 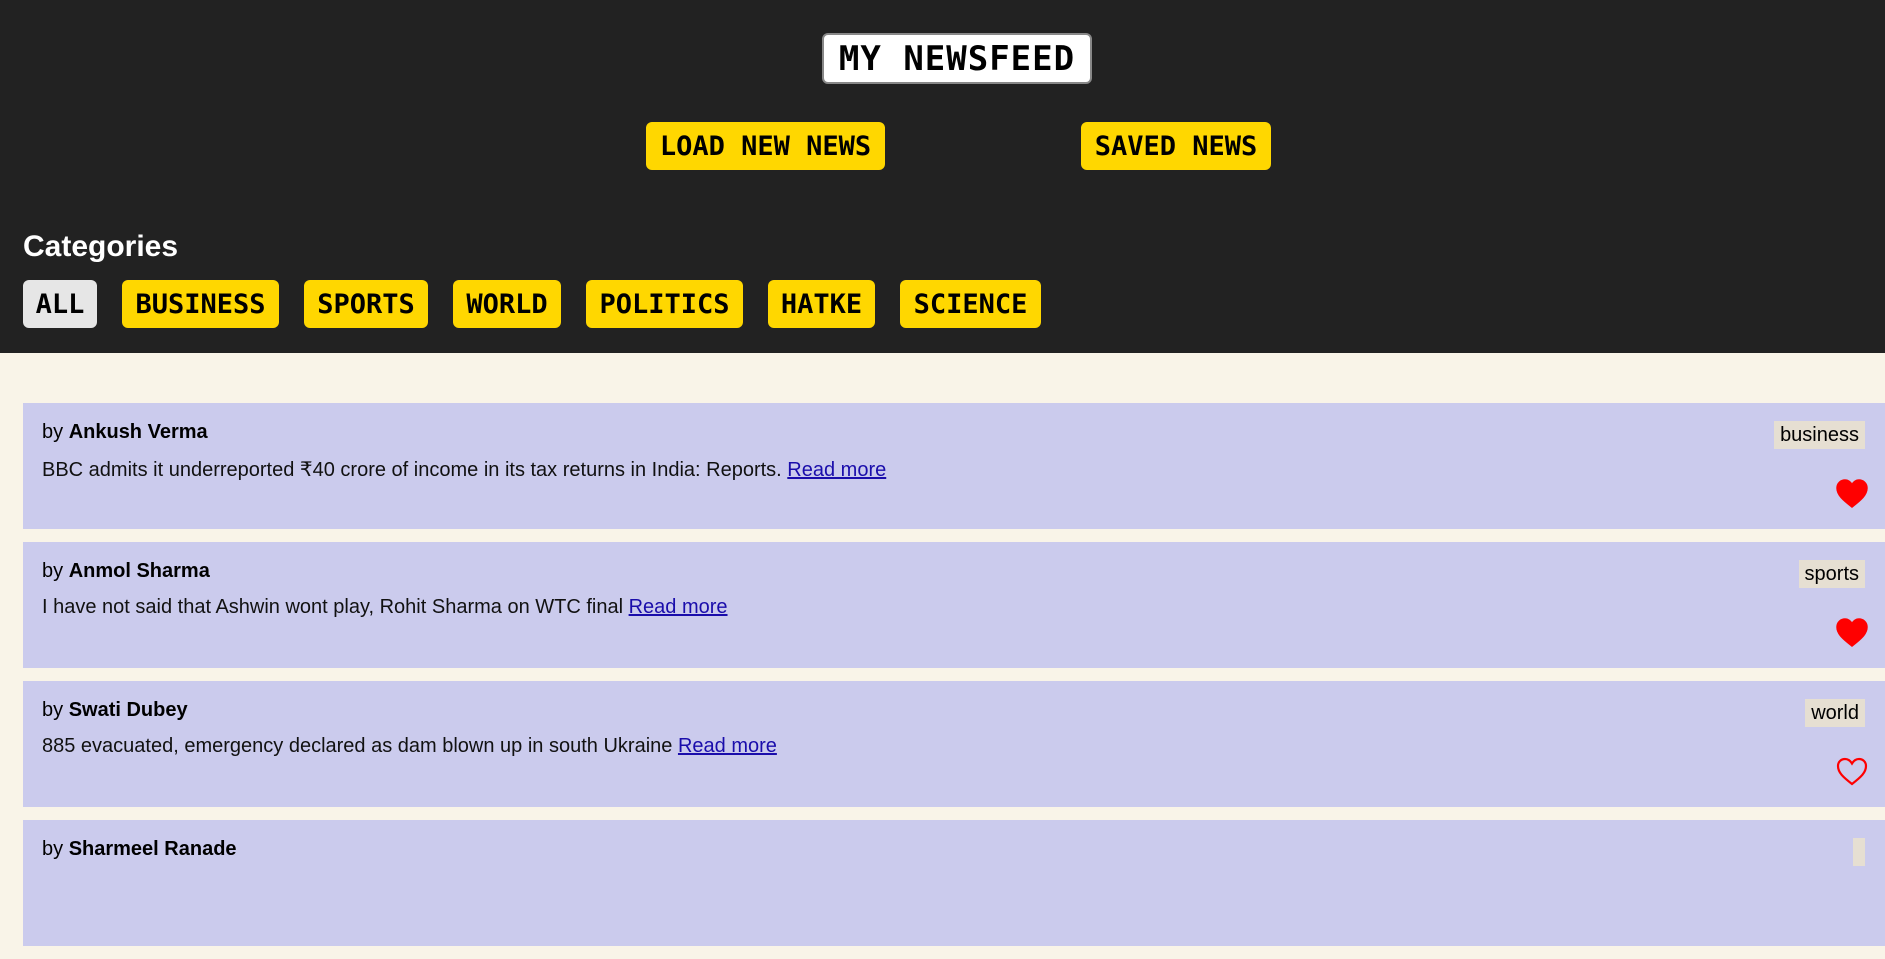 What do you see at coordinates (366, 304) in the screenshot?
I see `category-sports-button: SPORTS` at bounding box center [366, 304].